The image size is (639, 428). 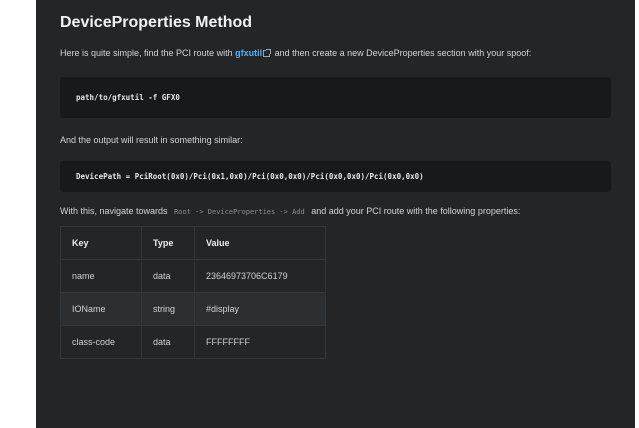 I want to click on navigate-path-code: Root -> DeviceProperties -> Add, so click(x=239, y=212).